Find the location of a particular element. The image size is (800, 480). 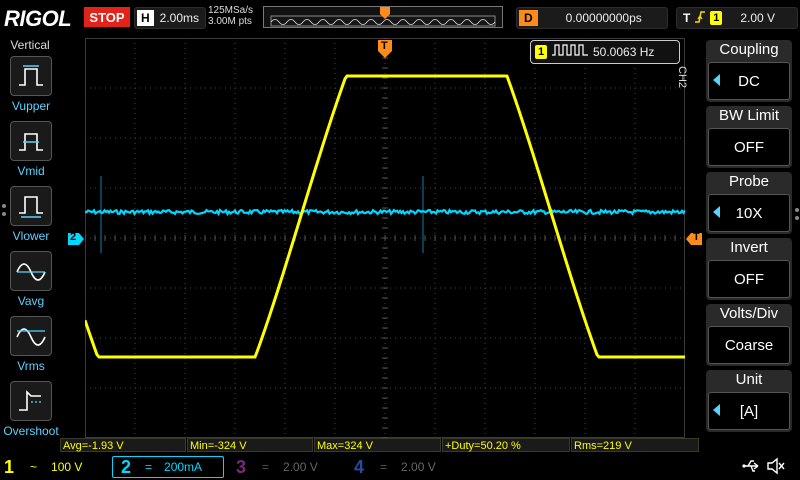

vrms-button is located at coordinates (31, 336).